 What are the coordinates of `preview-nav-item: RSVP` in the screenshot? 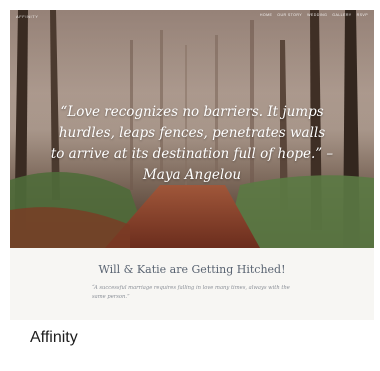 It's located at (362, 15).